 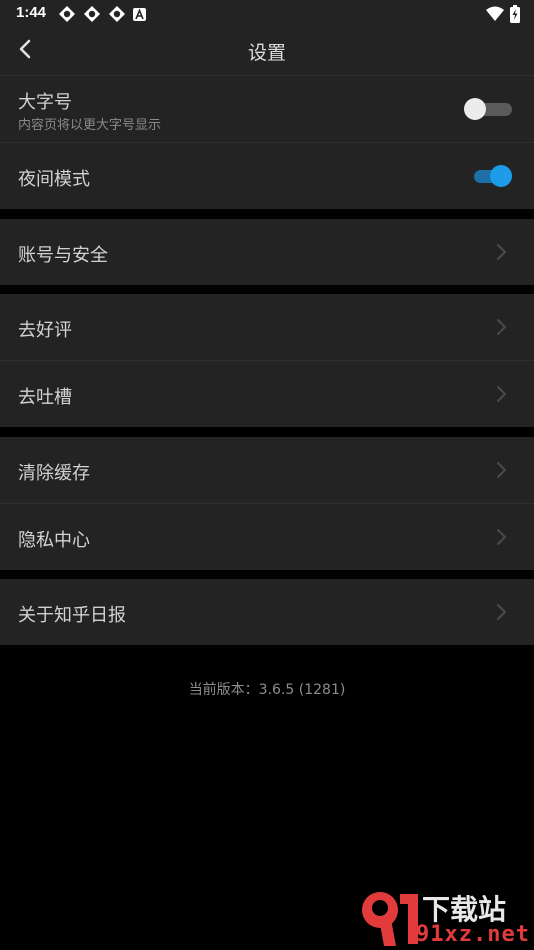 I want to click on large-font-toggle, so click(x=488, y=109).